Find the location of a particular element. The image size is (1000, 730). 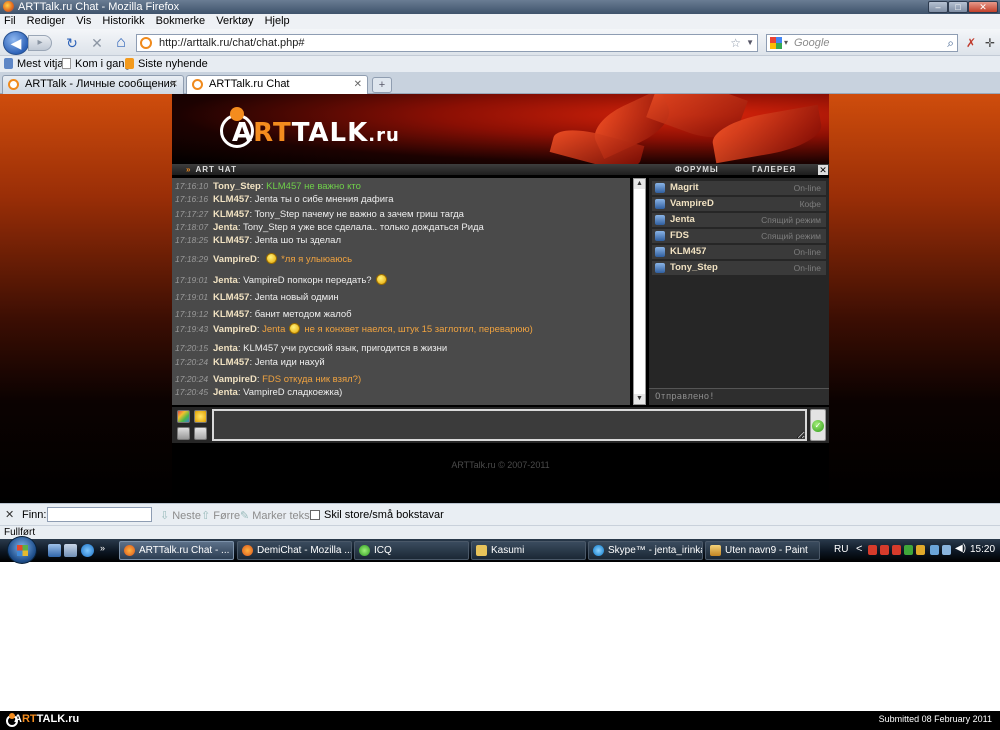

sound-icon is located at coordinates (200, 433).